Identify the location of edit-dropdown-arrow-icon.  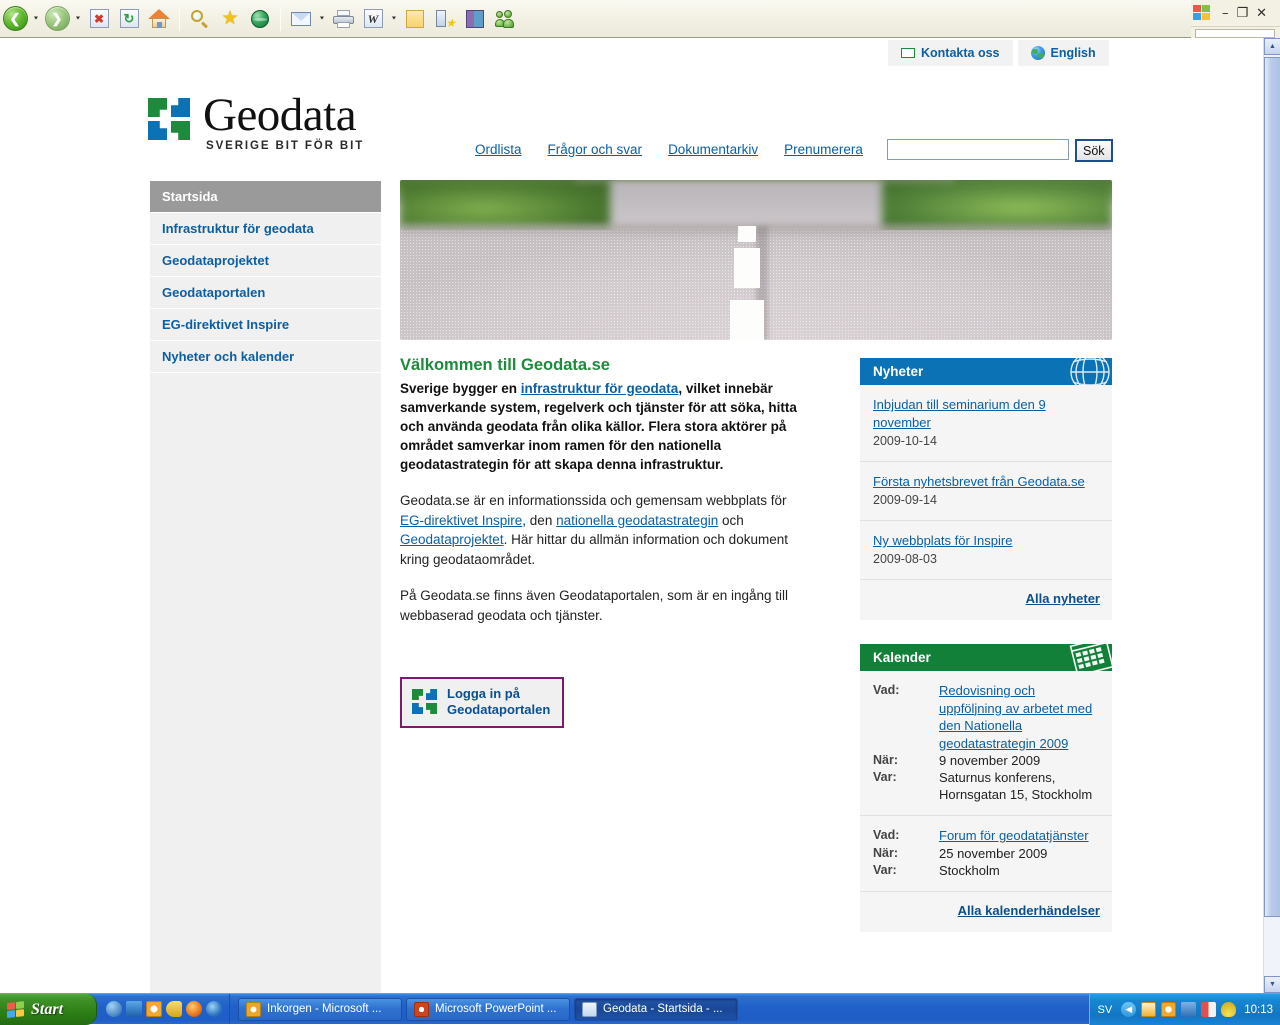
(394, 19).